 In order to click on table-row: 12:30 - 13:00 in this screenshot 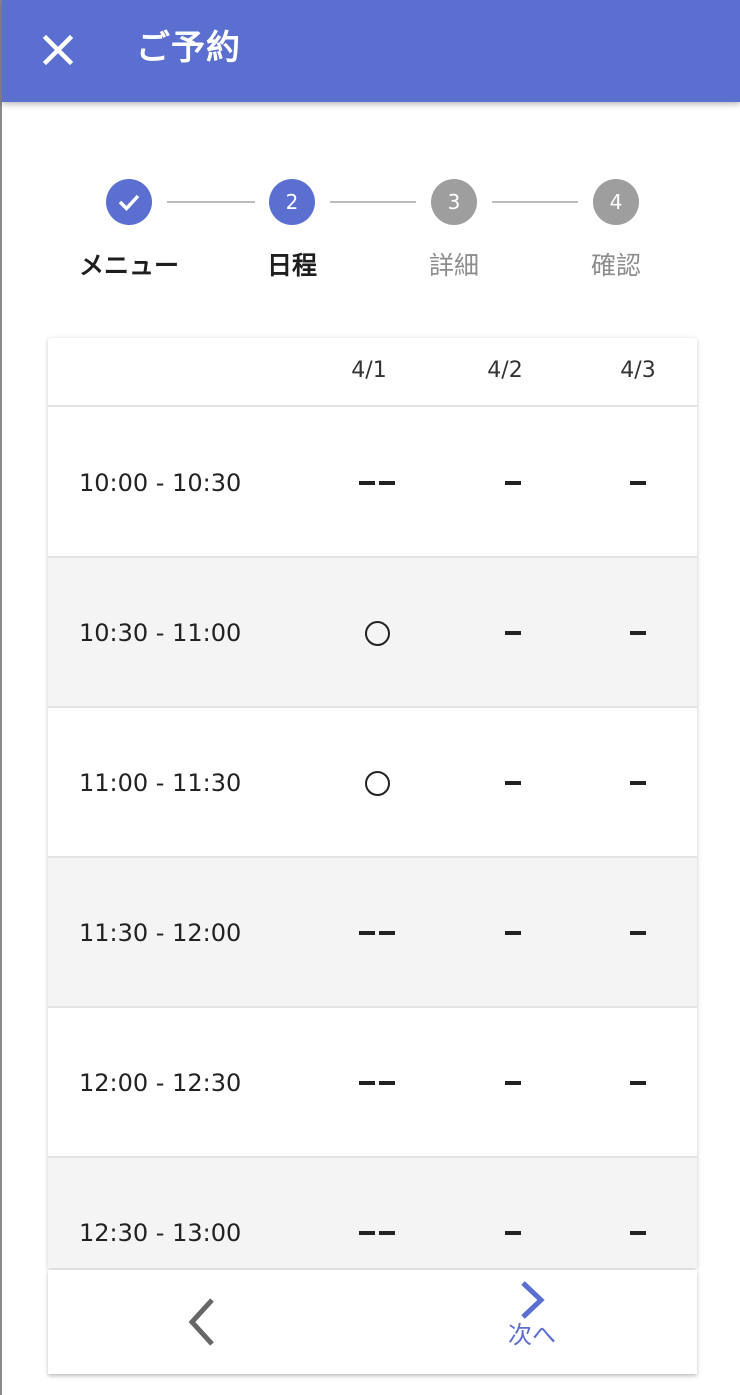, I will do `click(372, 1213)`.